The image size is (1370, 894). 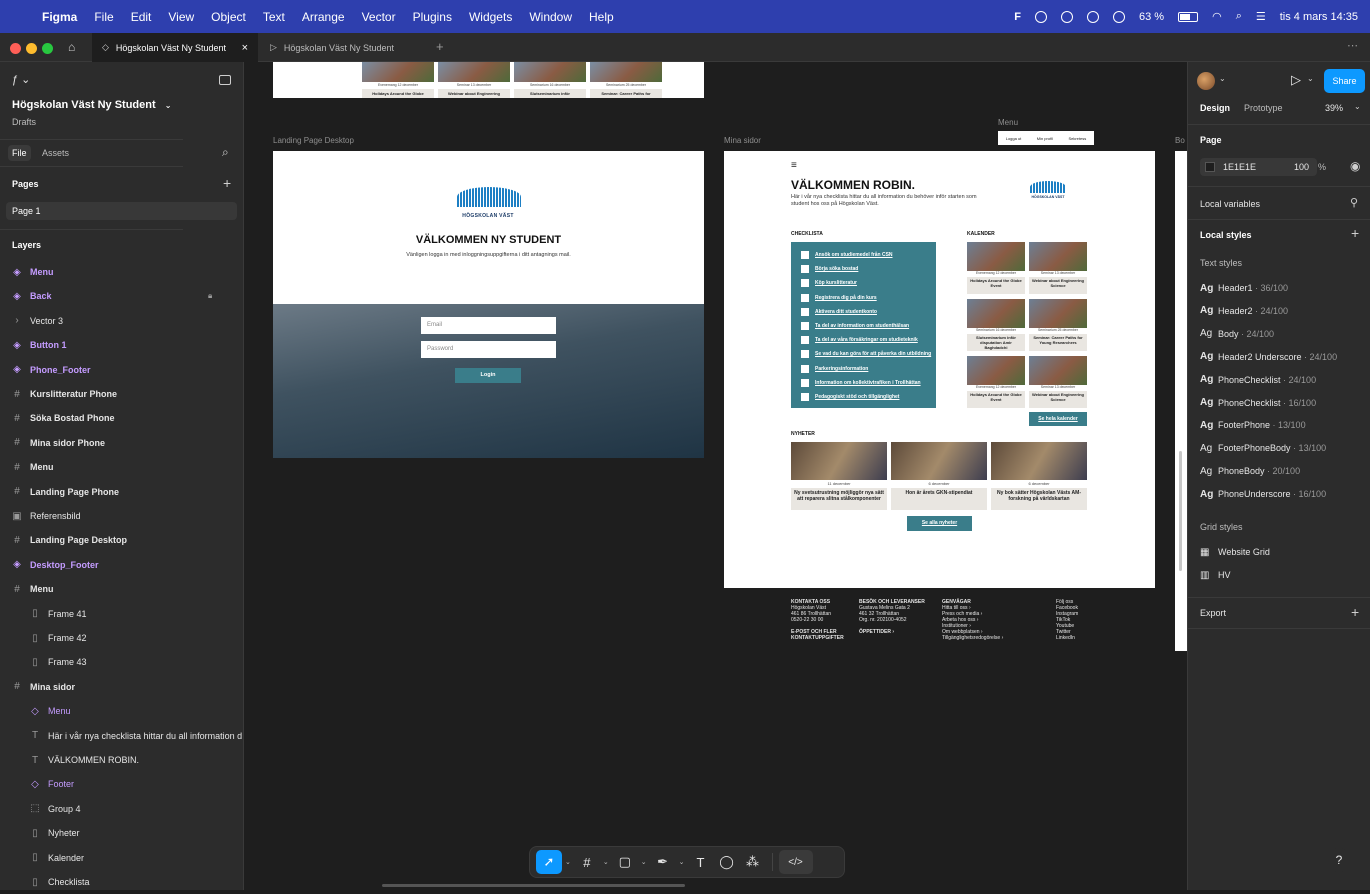 I want to click on local-variables: Local variables, so click(x=1230, y=204).